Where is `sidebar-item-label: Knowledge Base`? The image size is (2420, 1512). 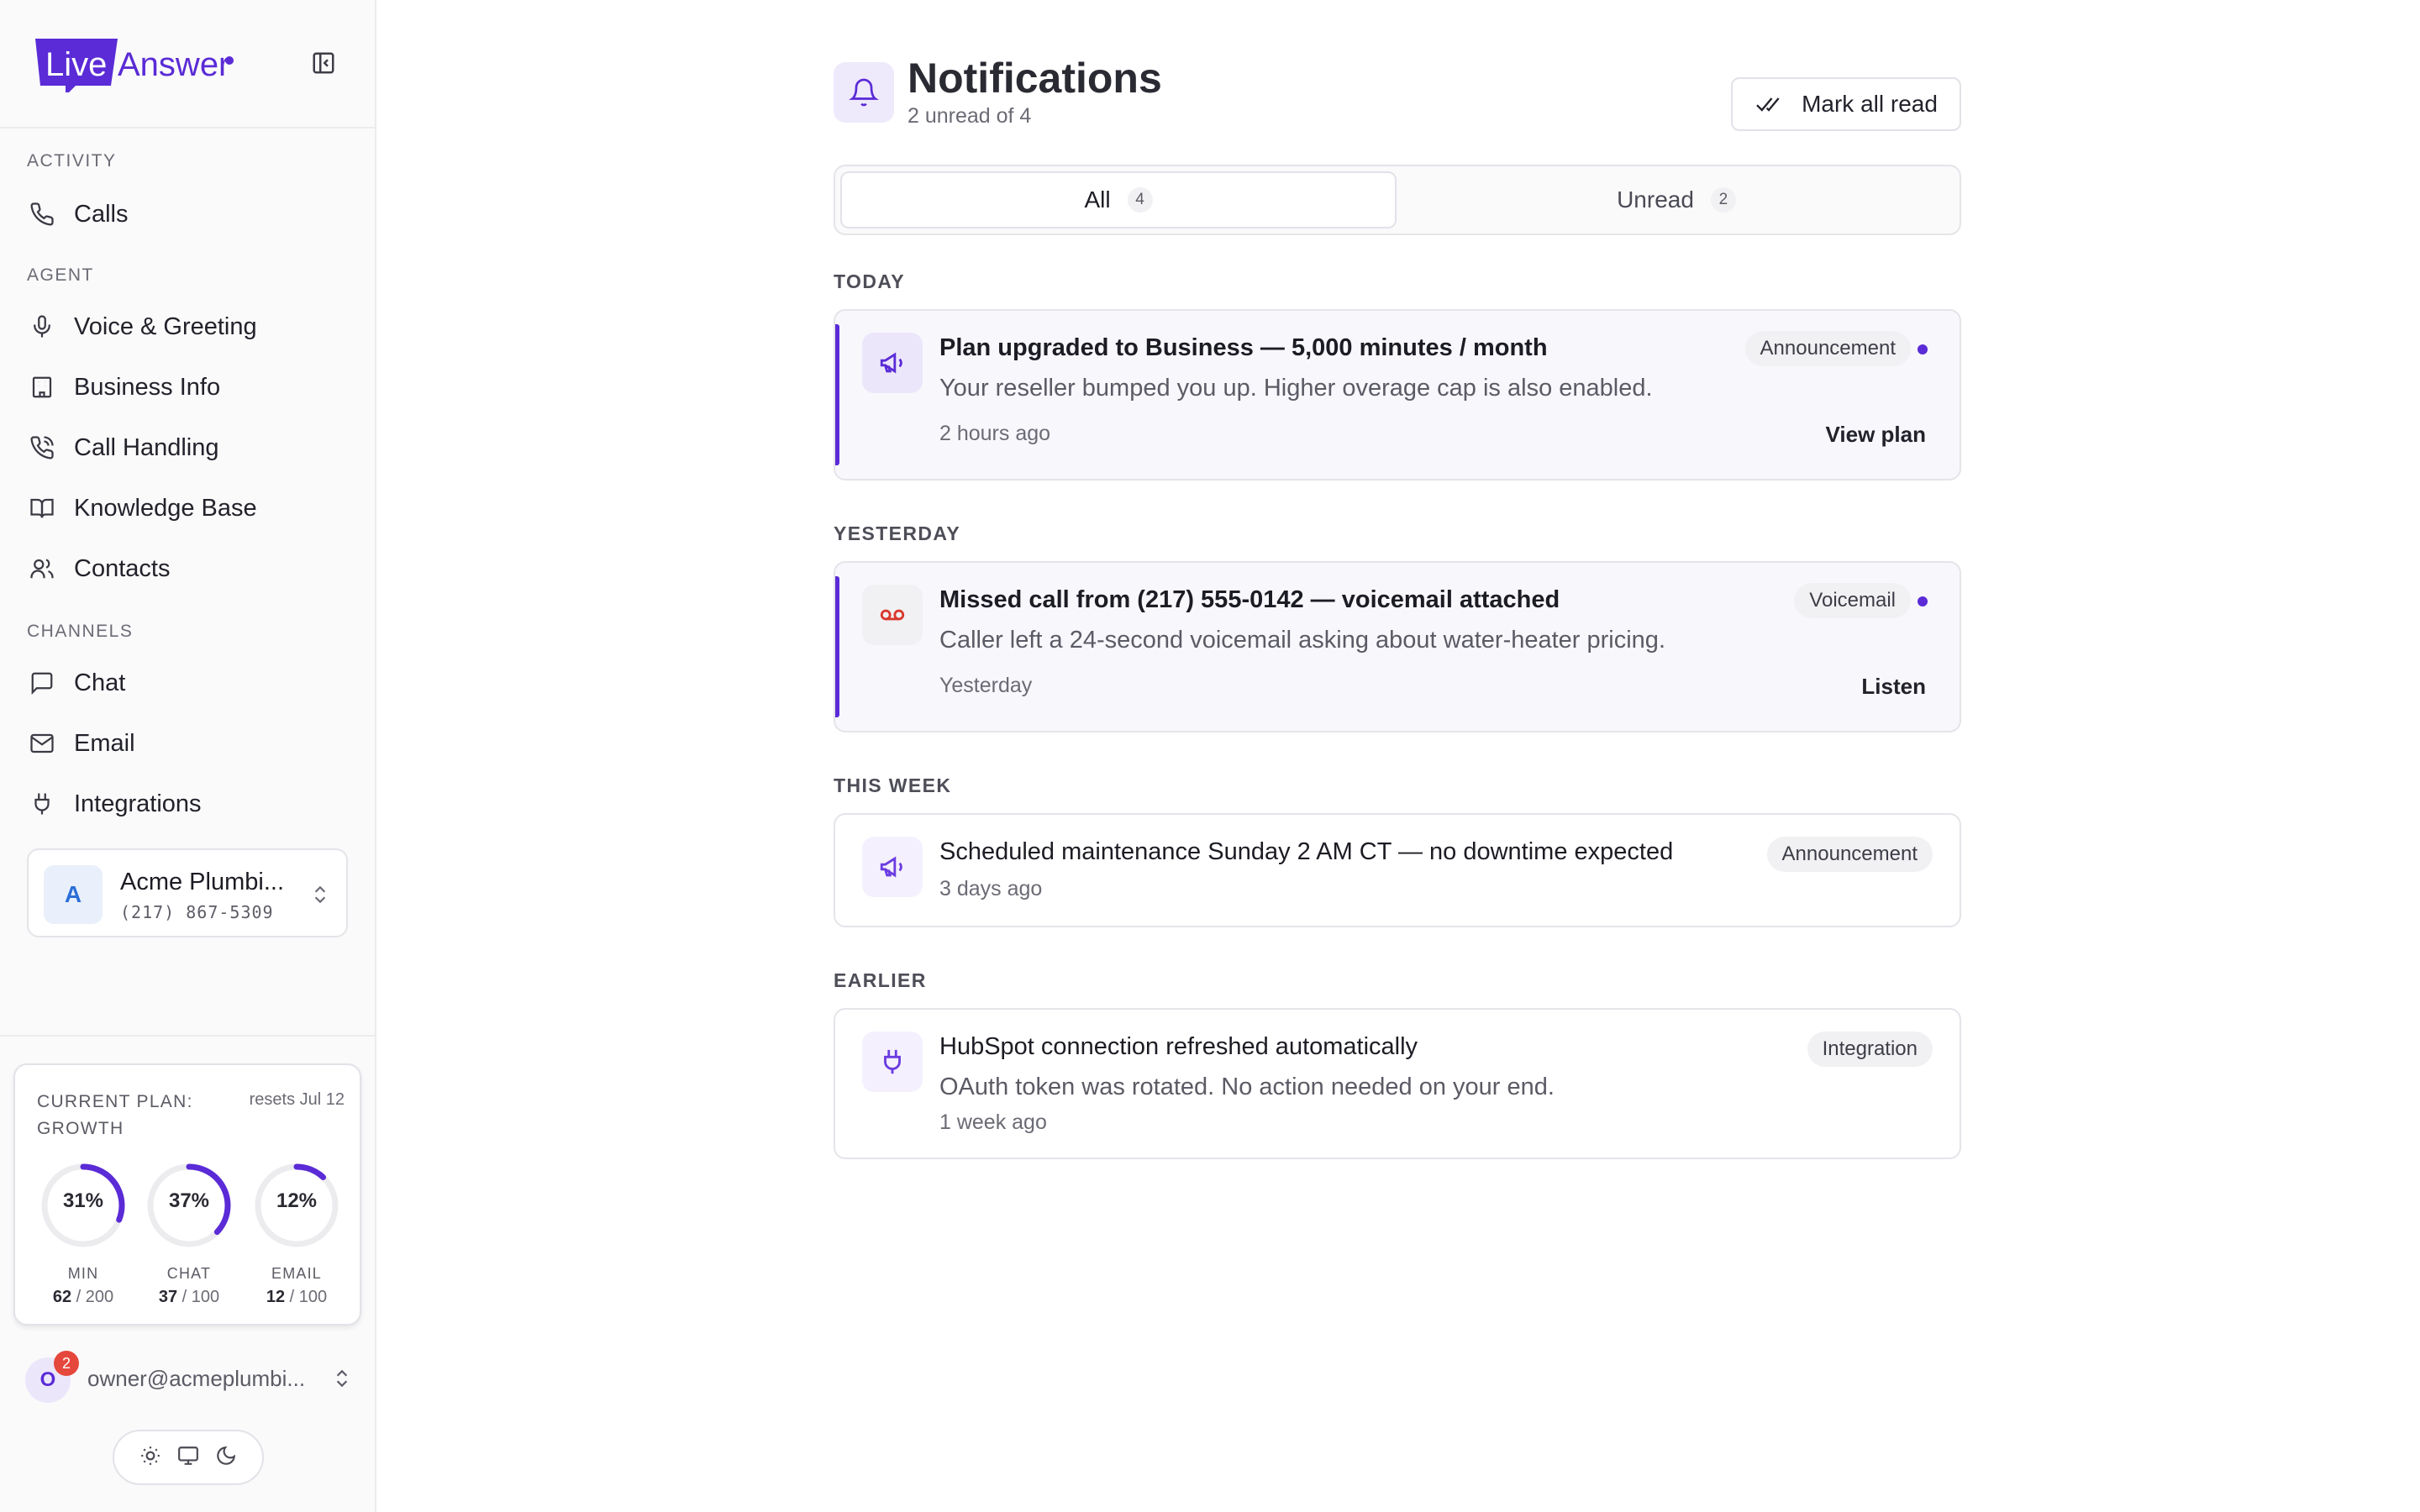 sidebar-item-label: Knowledge Base is located at coordinates (165, 508).